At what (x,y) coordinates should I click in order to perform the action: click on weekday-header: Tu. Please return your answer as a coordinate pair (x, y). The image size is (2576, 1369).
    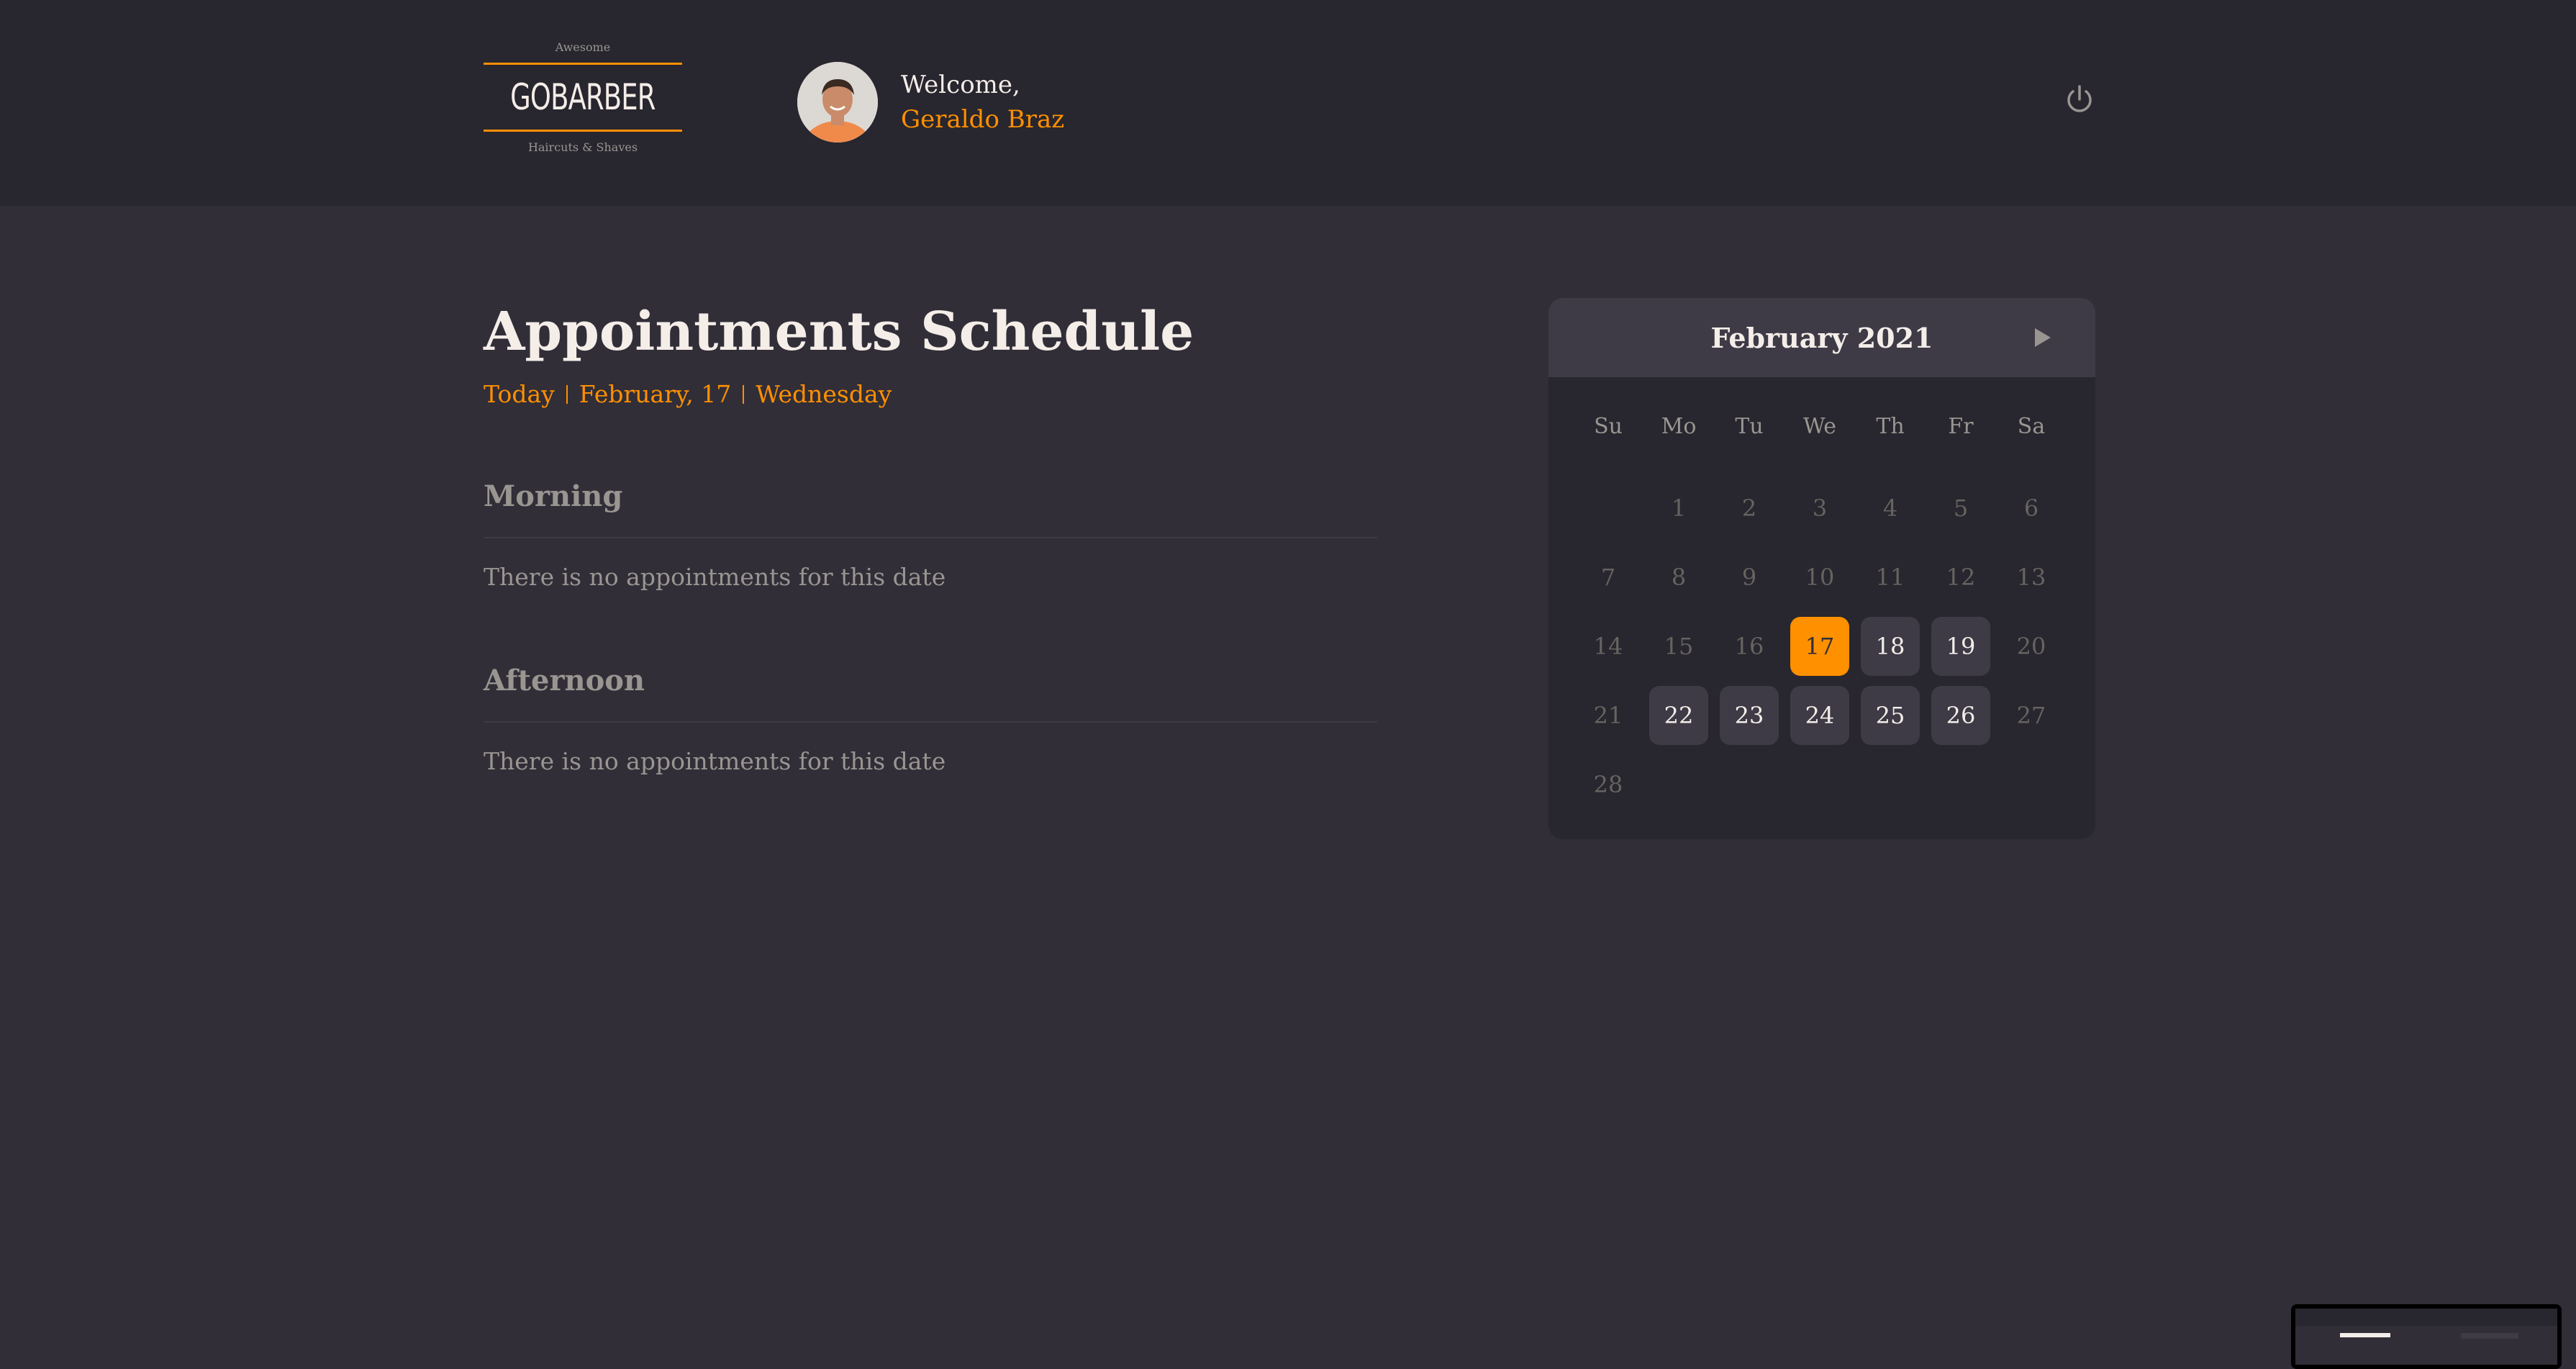
    Looking at the image, I should click on (1749, 426).